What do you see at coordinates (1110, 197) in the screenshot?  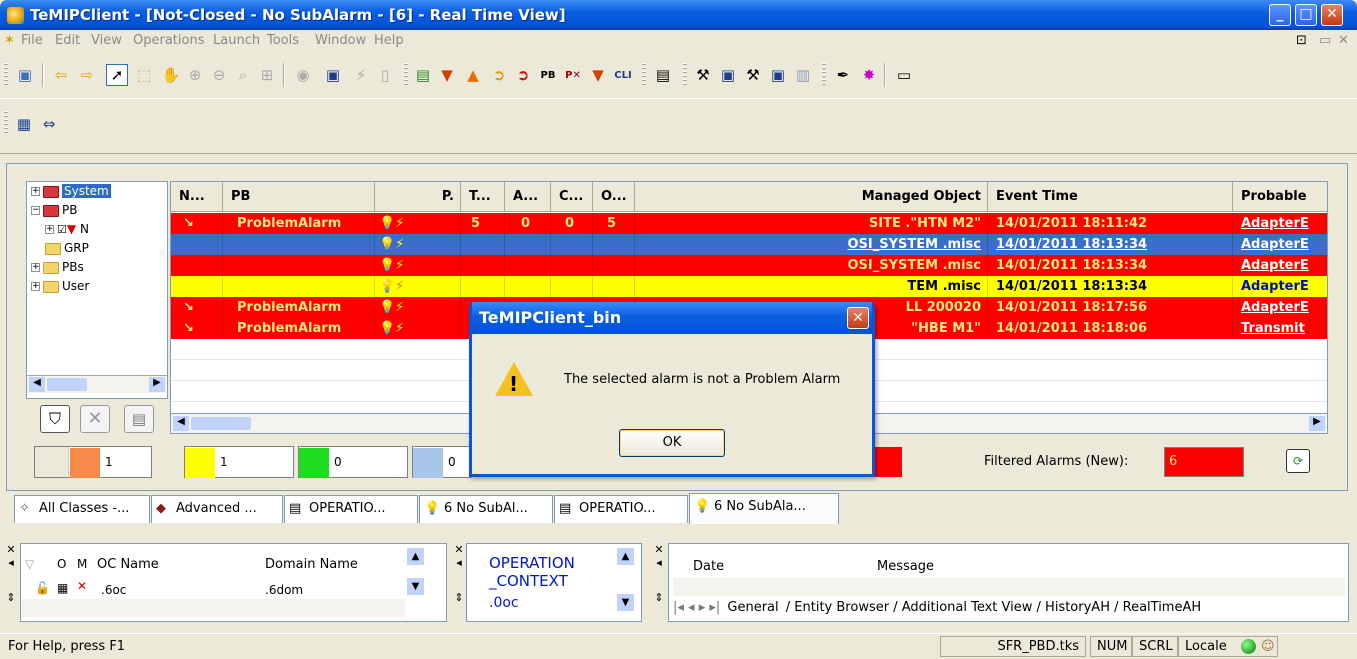 I see `column-header-event-time: Event Time` at bounding box center [1110, 197].